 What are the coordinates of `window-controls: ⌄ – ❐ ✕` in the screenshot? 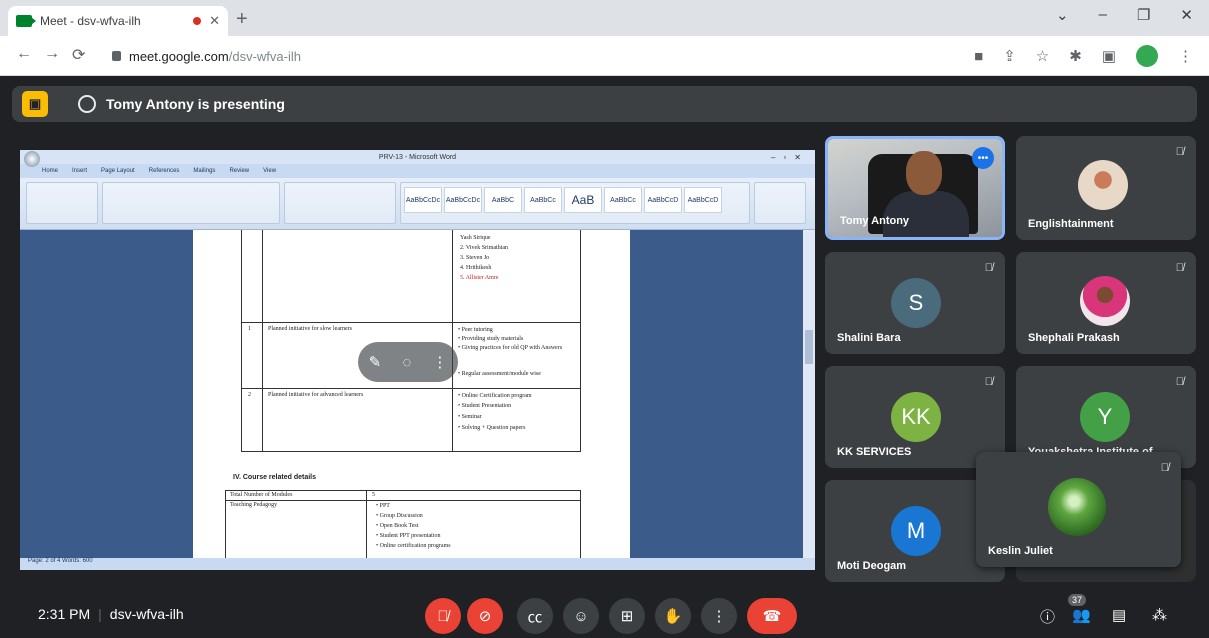 It's located at (1124, 15).